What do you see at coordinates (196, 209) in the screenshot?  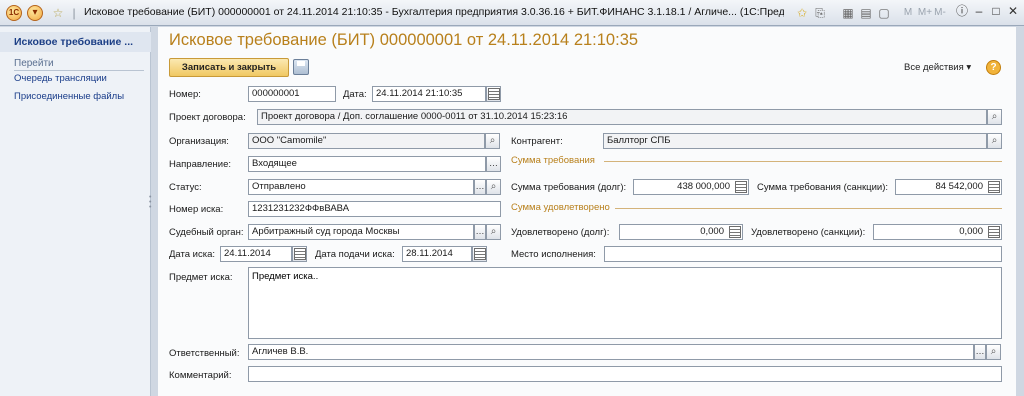 I see `claim-number-label: Номер иска:` at bounding box center [196, 209].